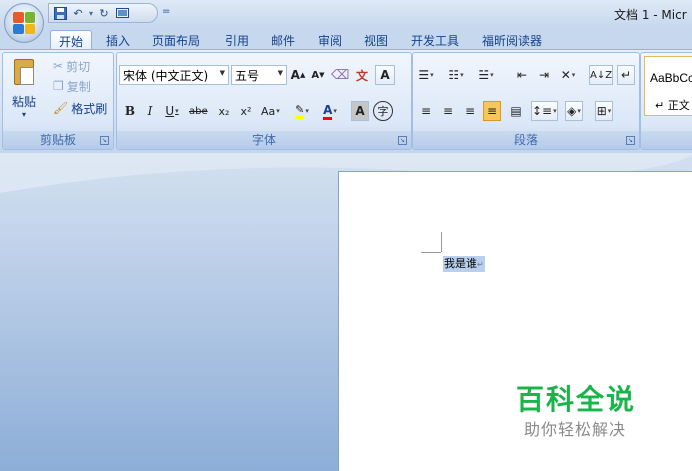 The width and height of the screenshot is (692, 471). What do you see at coordinates (283, 40) in the screenshot?
I see `tab-mailings: 邮件` at bounding box center [283, 40].